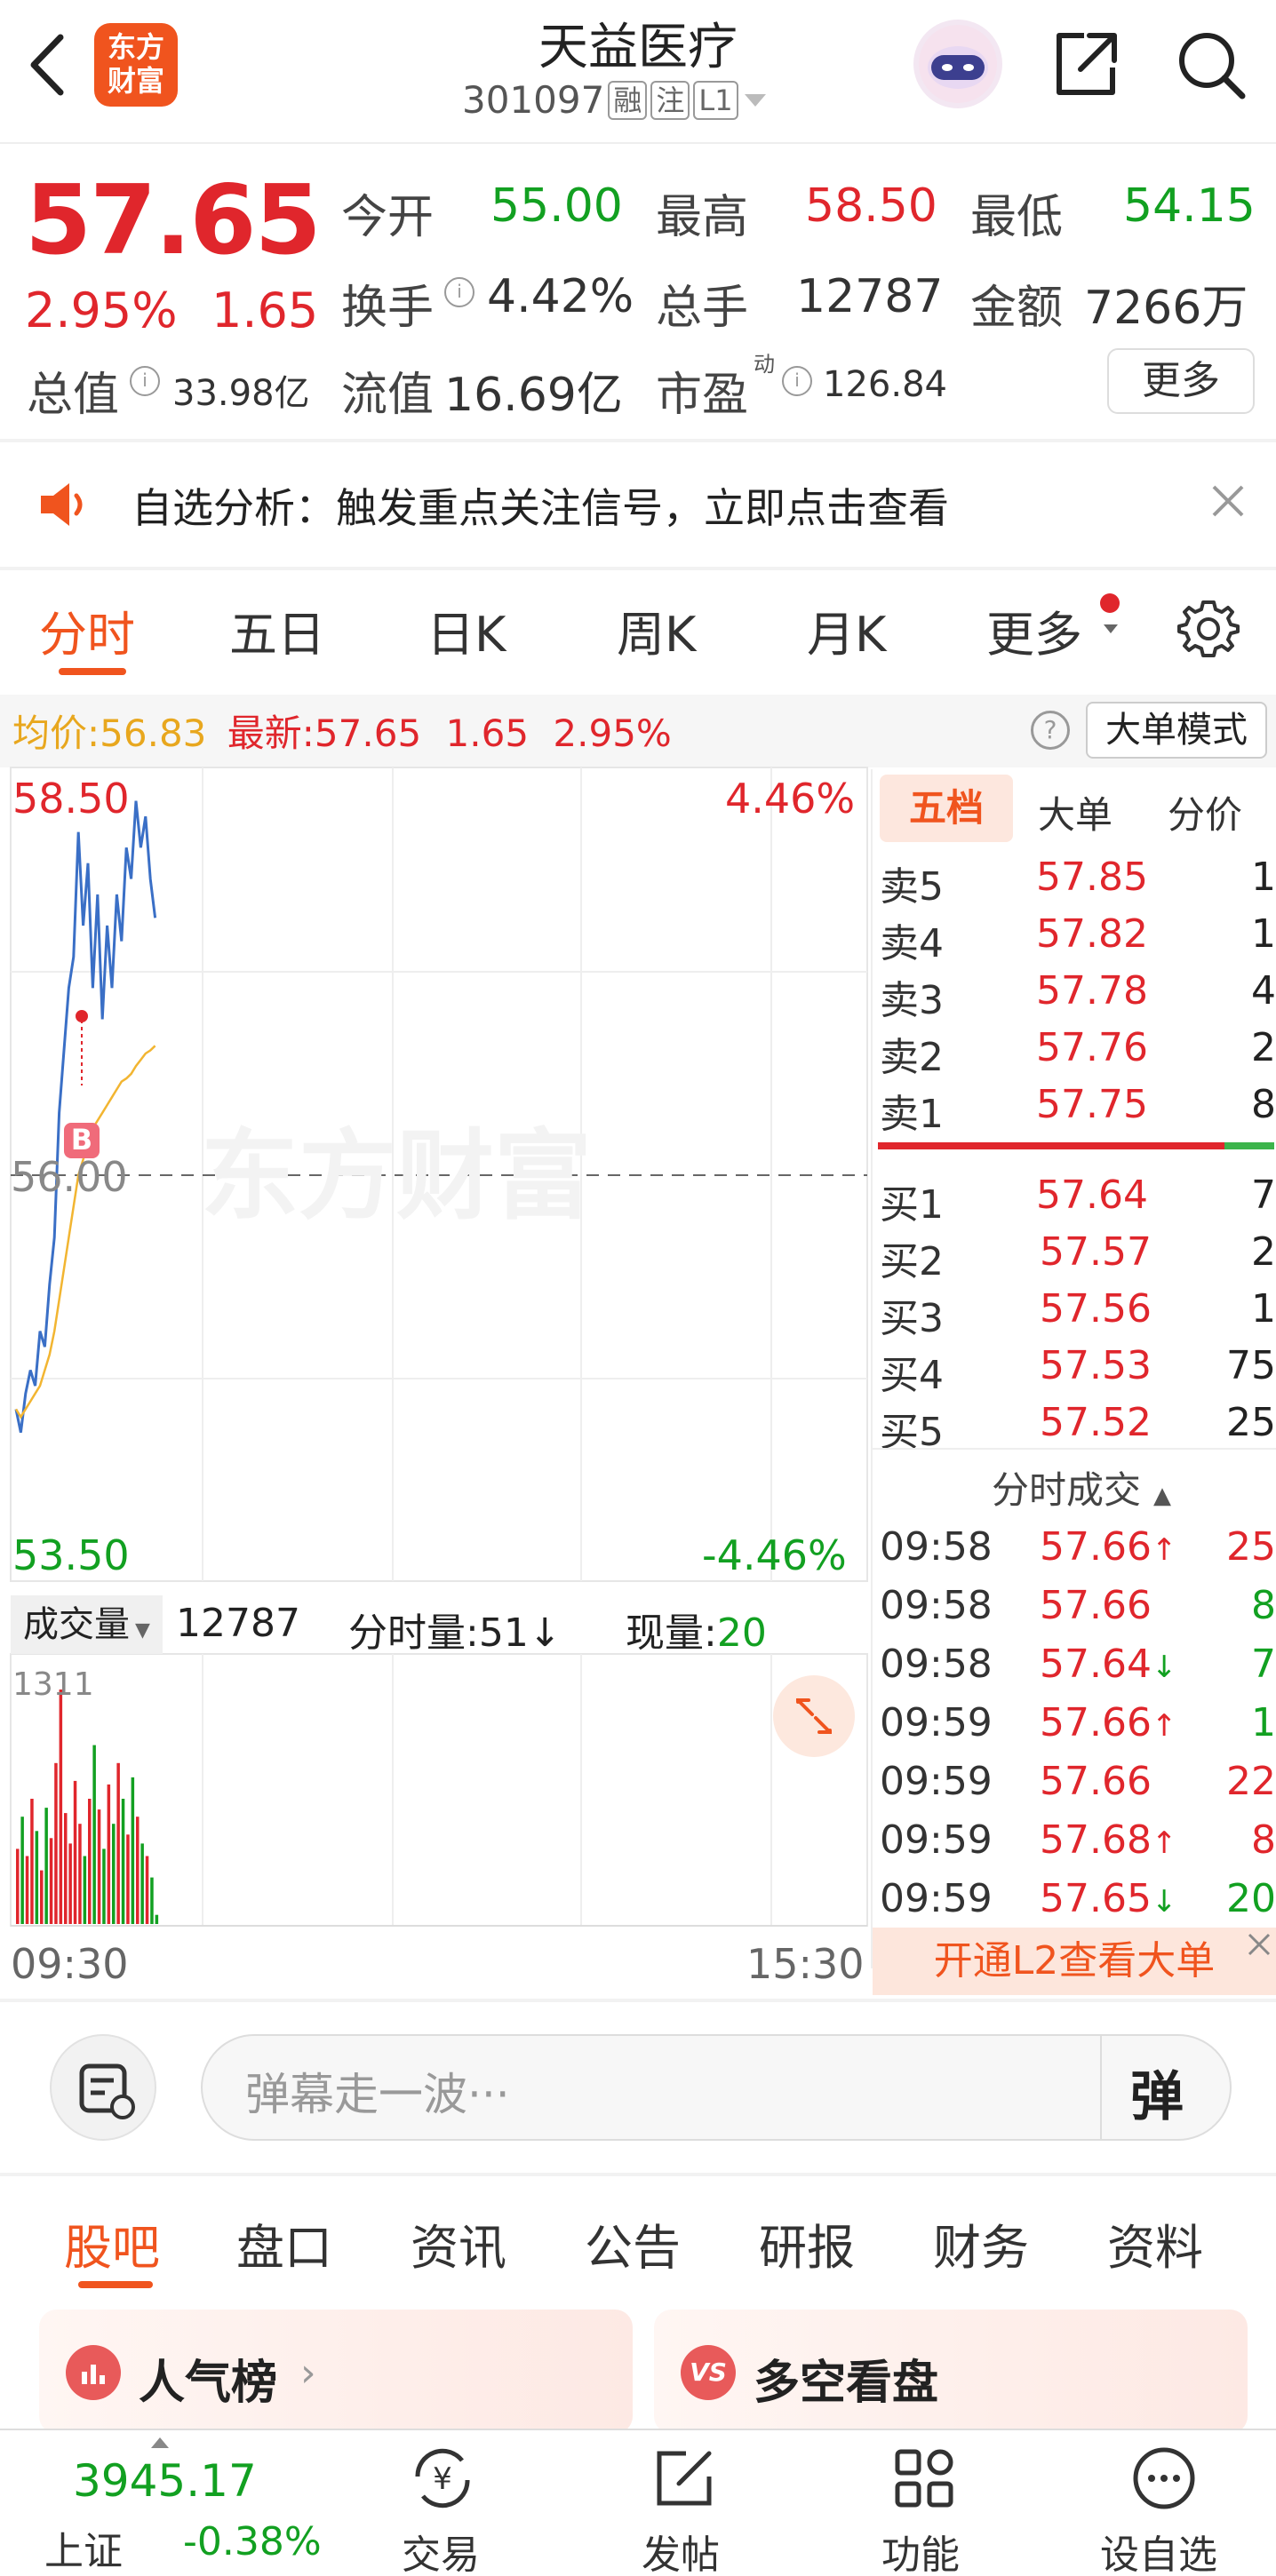  Describe the element at coordinates (846, 630) in the screenshot. I see `tab-month-k: 月K` at that location.